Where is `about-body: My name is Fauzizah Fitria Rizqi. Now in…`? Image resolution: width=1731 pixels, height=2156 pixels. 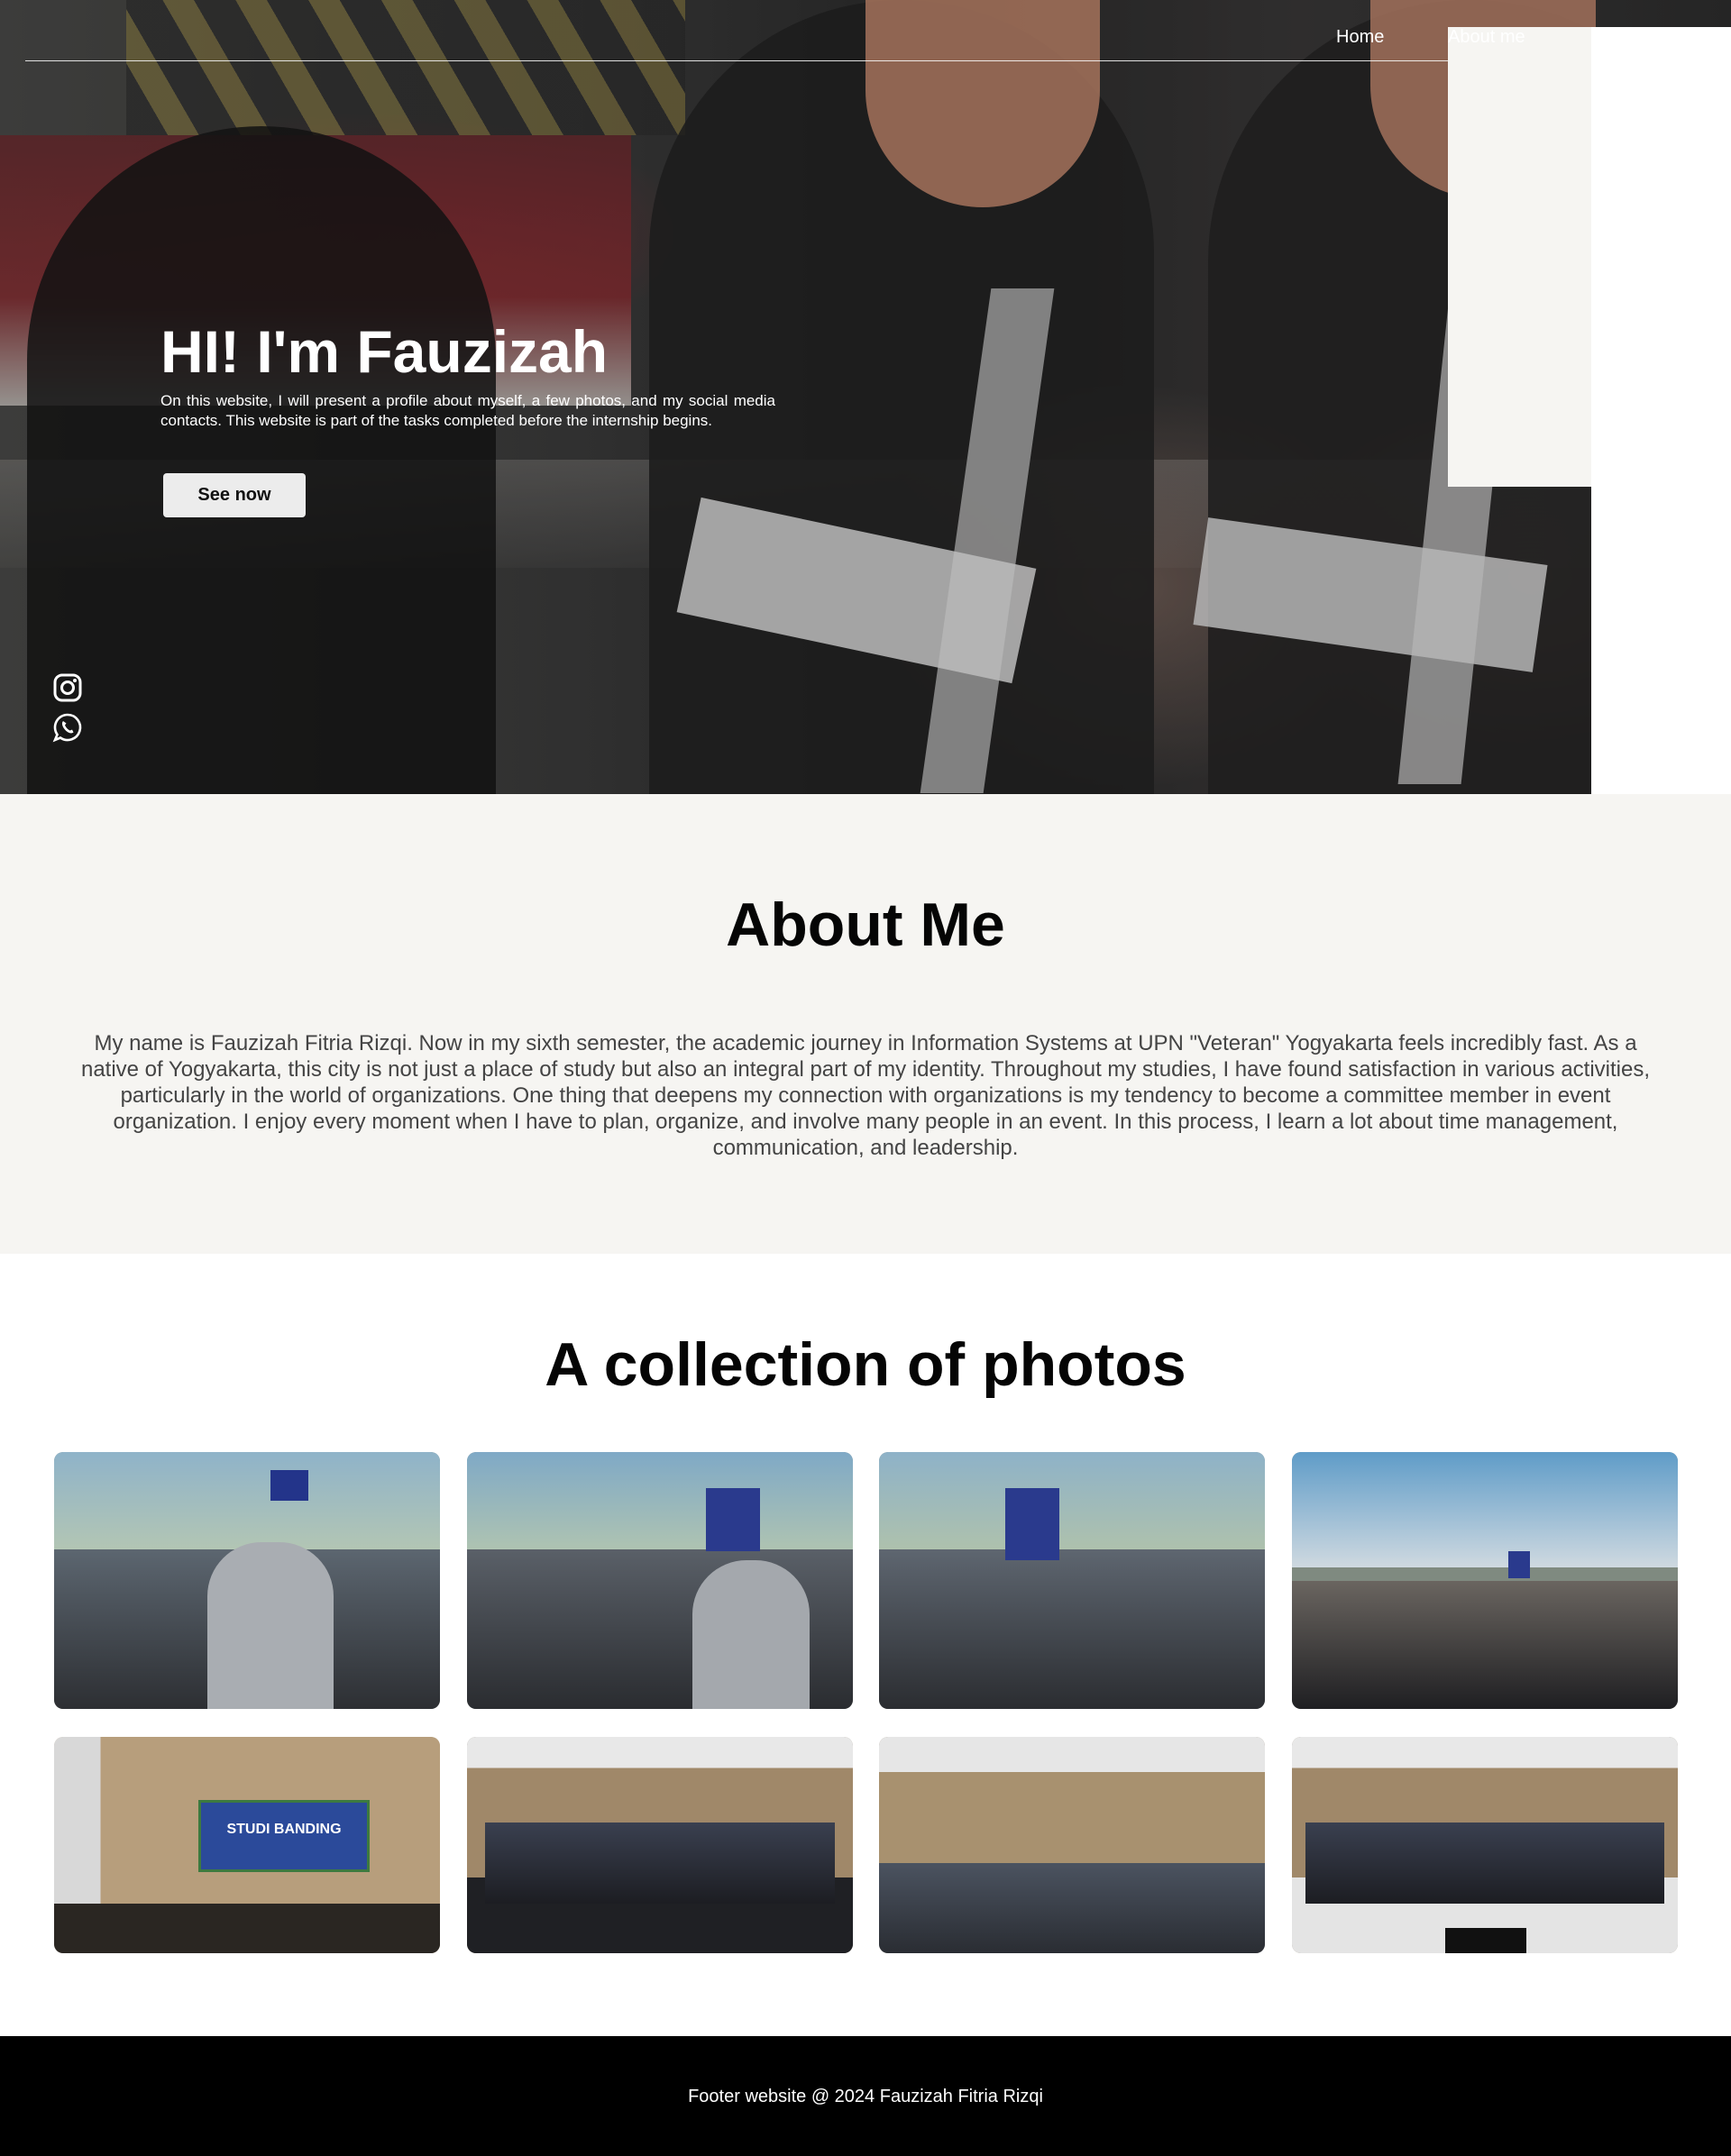
about-body: My name is Fauzizah Fitria Rizqi. Now in… is located at coordinates (865, 1095).